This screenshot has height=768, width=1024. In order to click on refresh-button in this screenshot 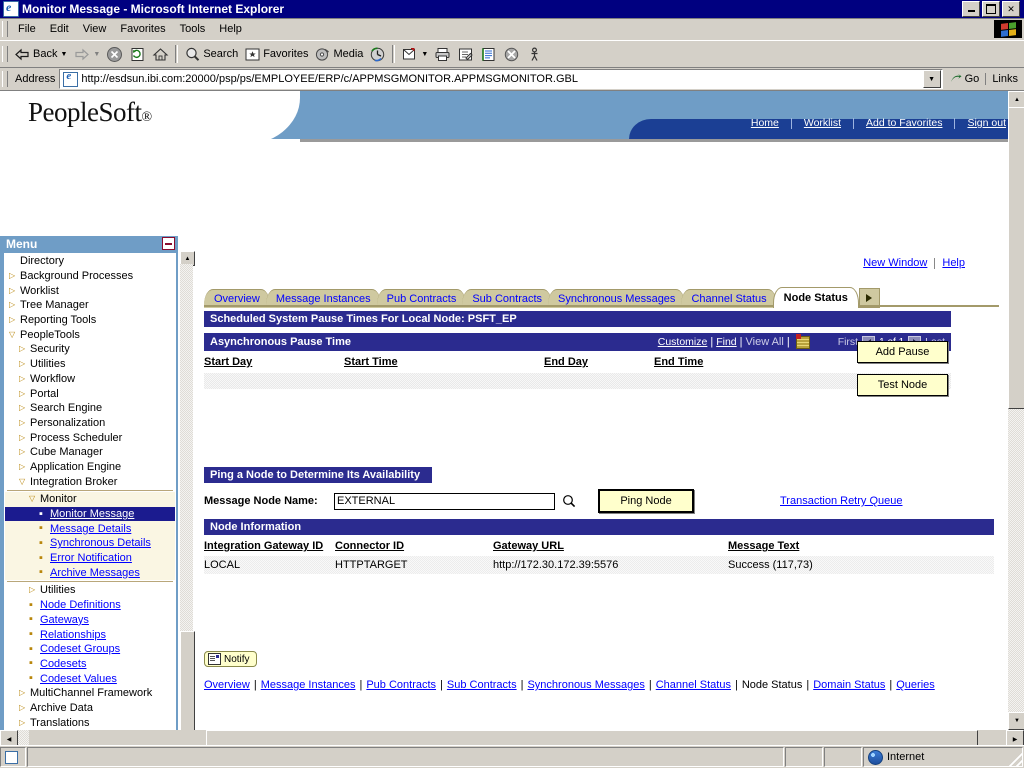, I will do `click(137, 54)`.